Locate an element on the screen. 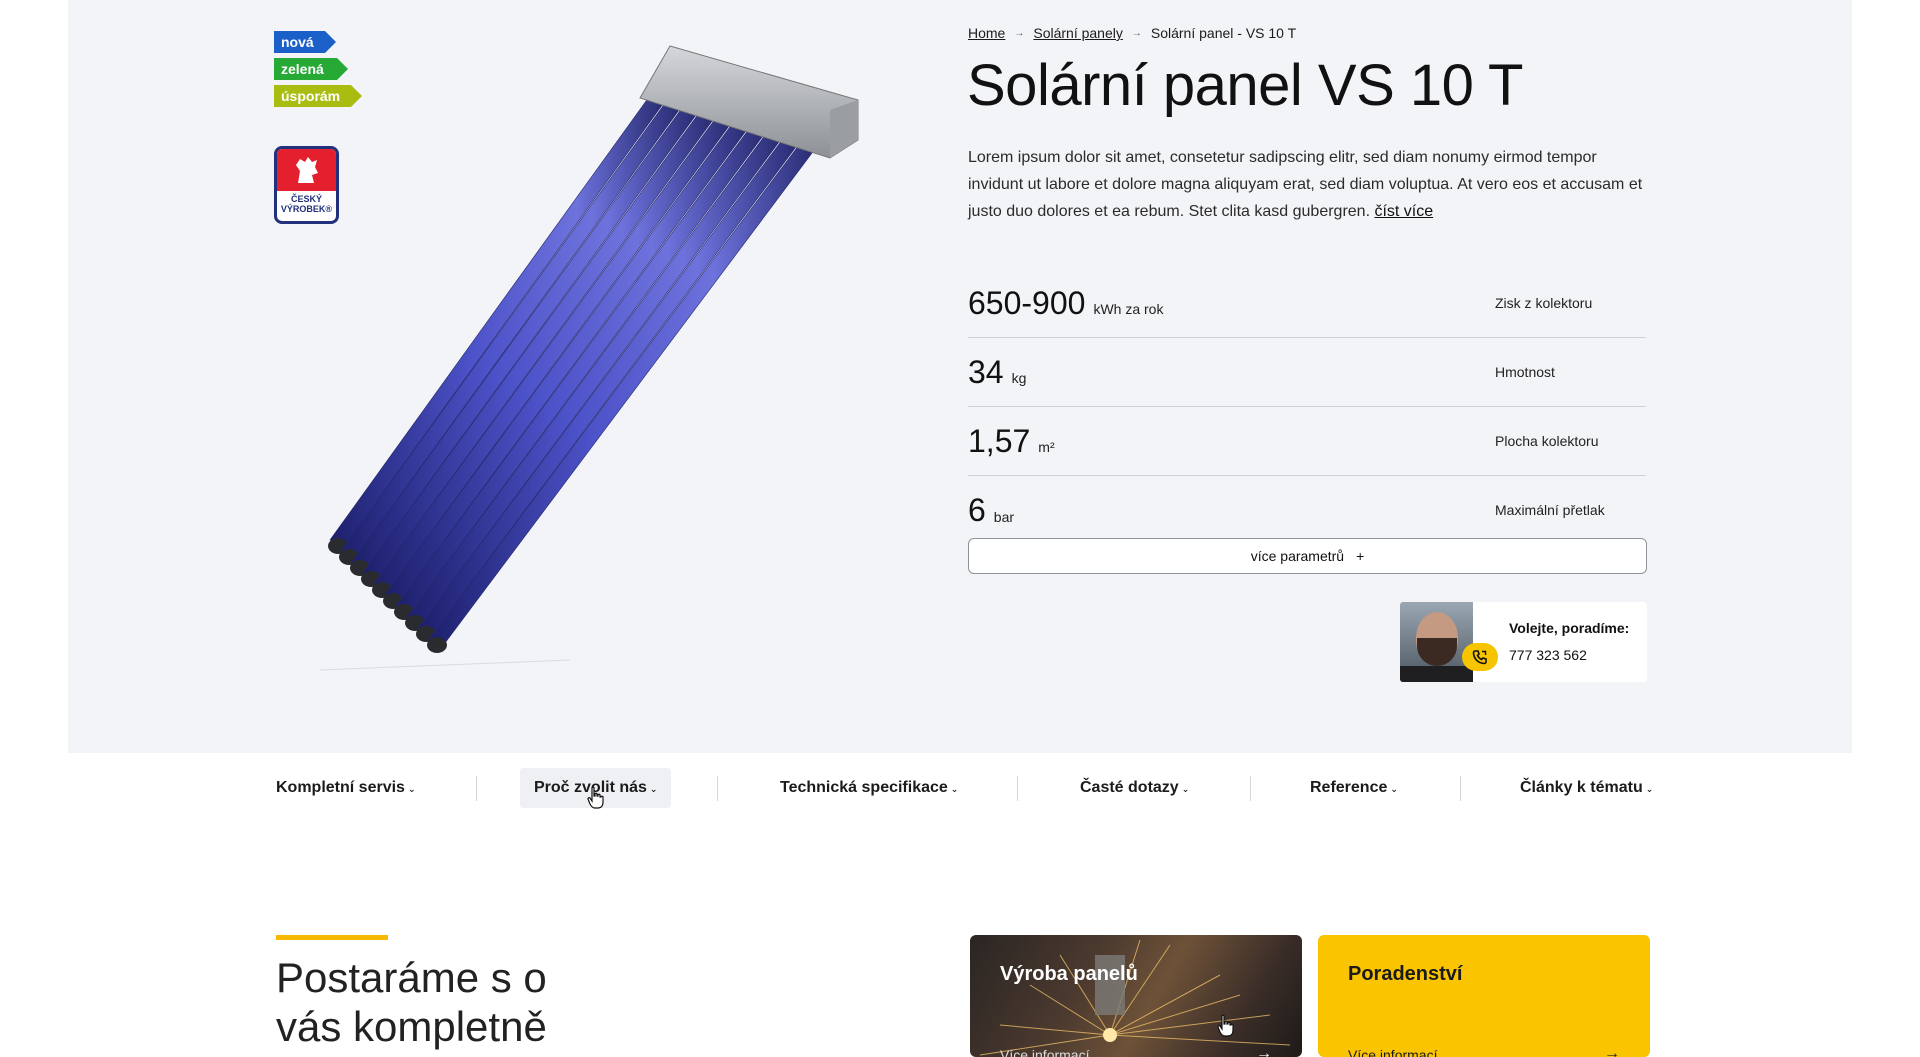 The height and width of the screenshot is (1057, 1920). contact-card: Volejte, poradíme: 777 323 562 is located at coordinates (1523, 642).